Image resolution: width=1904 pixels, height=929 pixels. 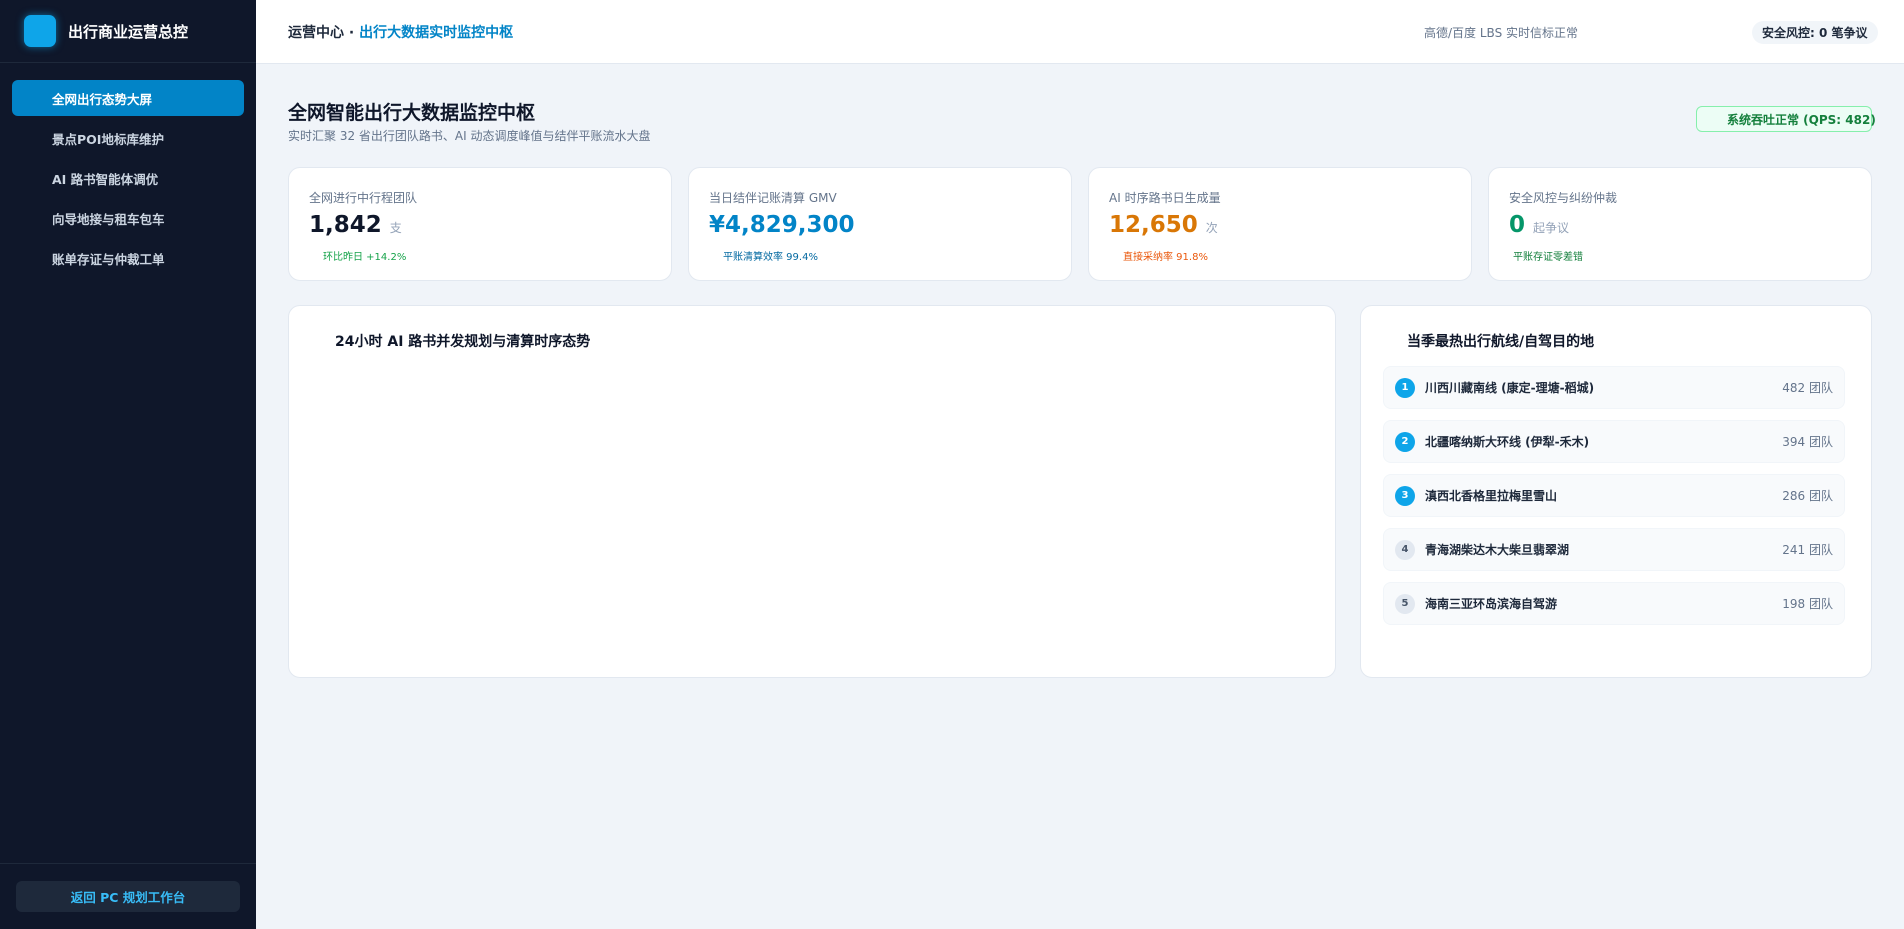 I want to click on kpi-card-gmv: 当日结伴记账清算 GMV ¥4,829,300 平账清算效率 99.4%, so click(x=880, y=224).